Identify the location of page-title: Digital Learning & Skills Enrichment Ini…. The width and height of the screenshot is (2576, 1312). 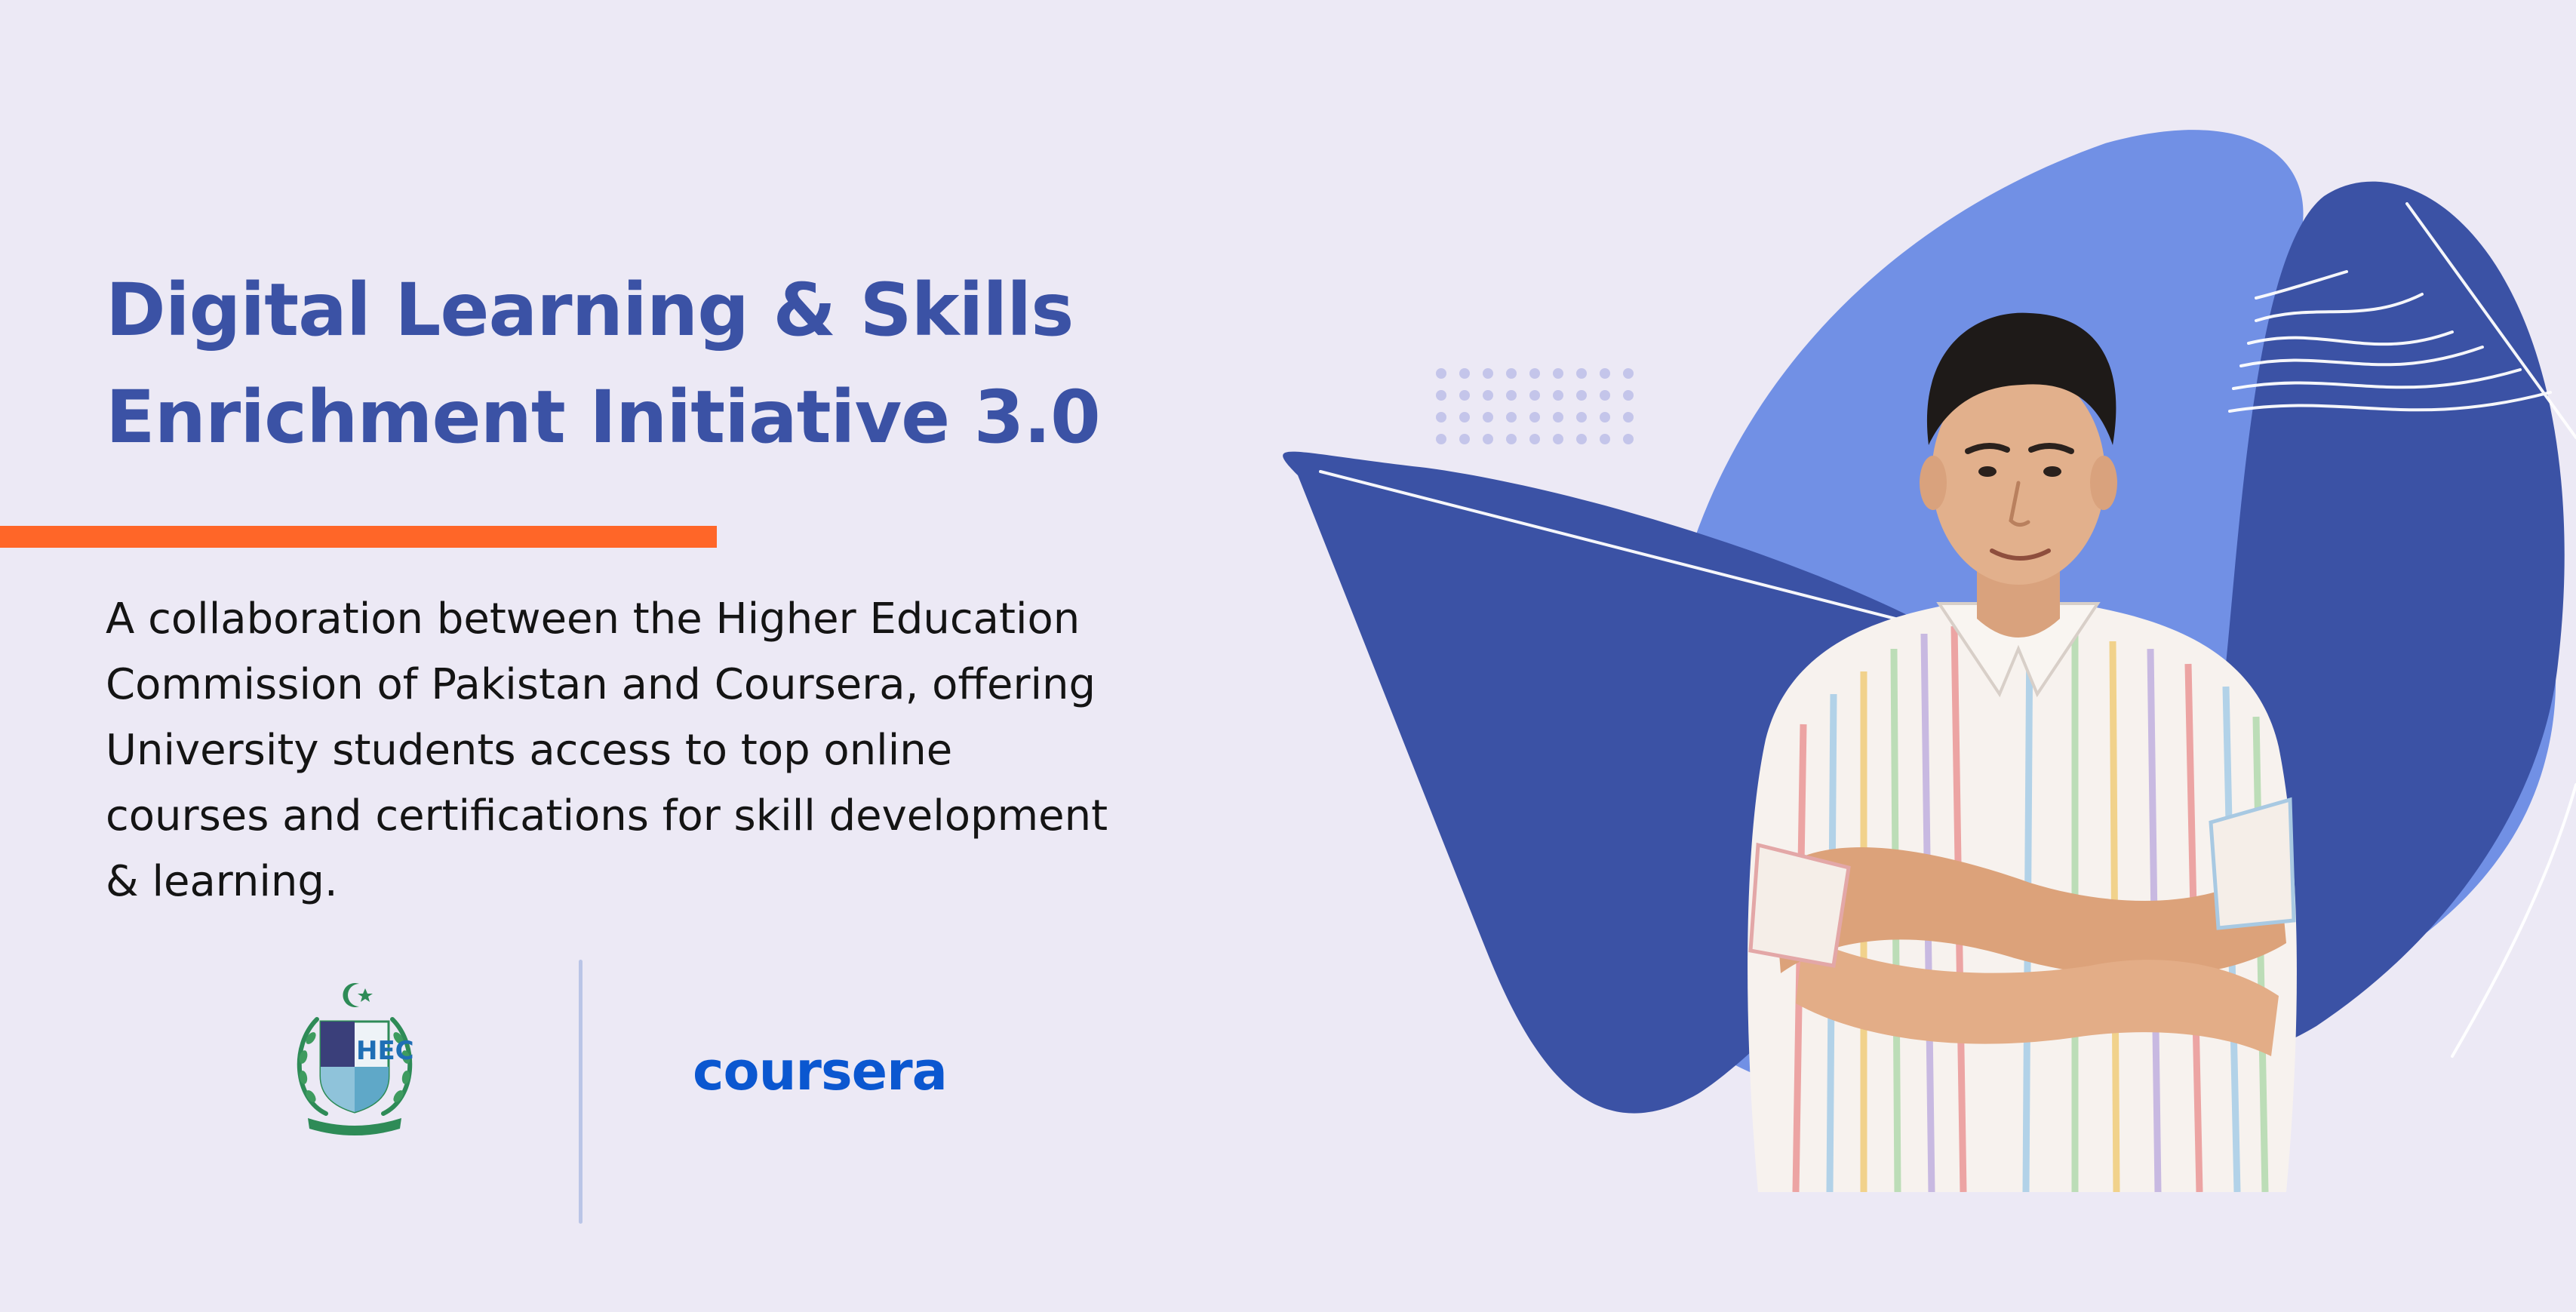
(664, 364).